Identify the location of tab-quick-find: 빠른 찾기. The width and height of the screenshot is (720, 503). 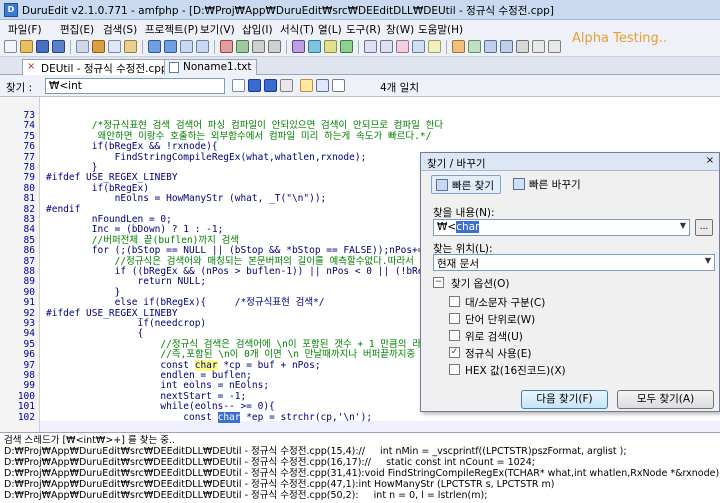
(466, 184).